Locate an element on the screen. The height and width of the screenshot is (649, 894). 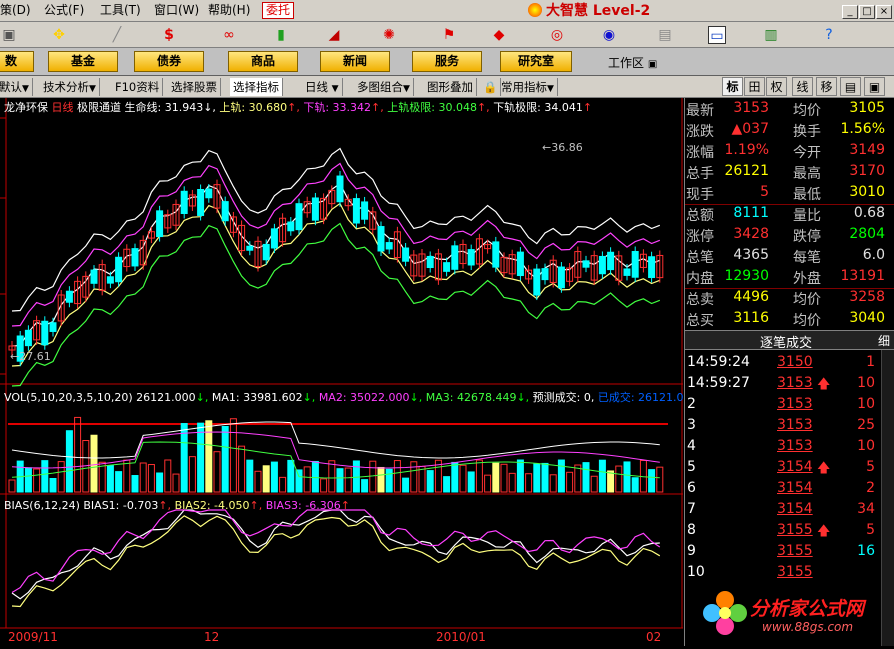
signal-icon: ✺ is located at coordinates (389, 35).